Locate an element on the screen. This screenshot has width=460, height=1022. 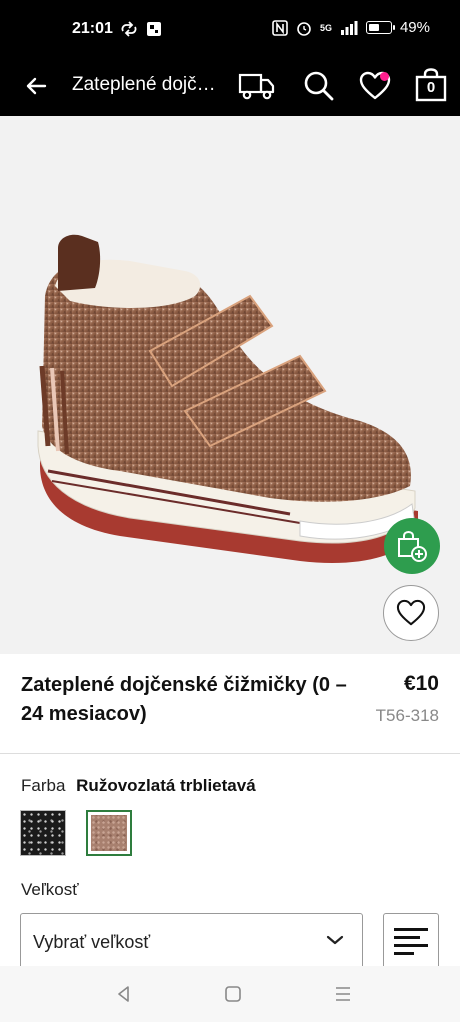
battery-fill is located at coordinates (373, 27).